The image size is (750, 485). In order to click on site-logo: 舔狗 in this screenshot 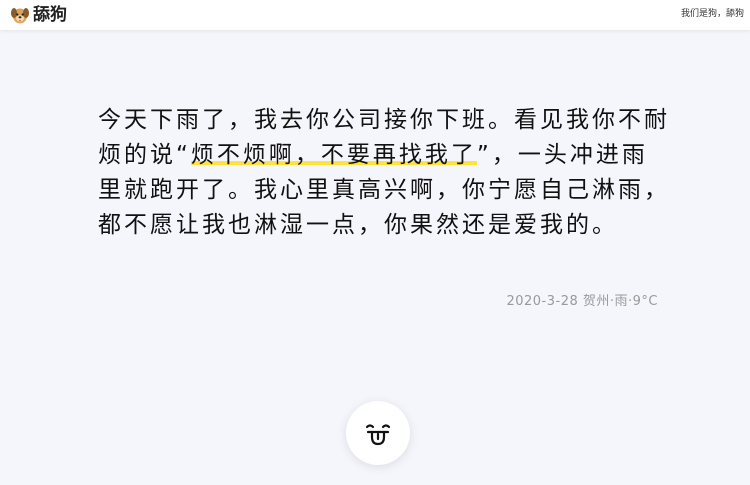, I will do `click(38, 15)`.